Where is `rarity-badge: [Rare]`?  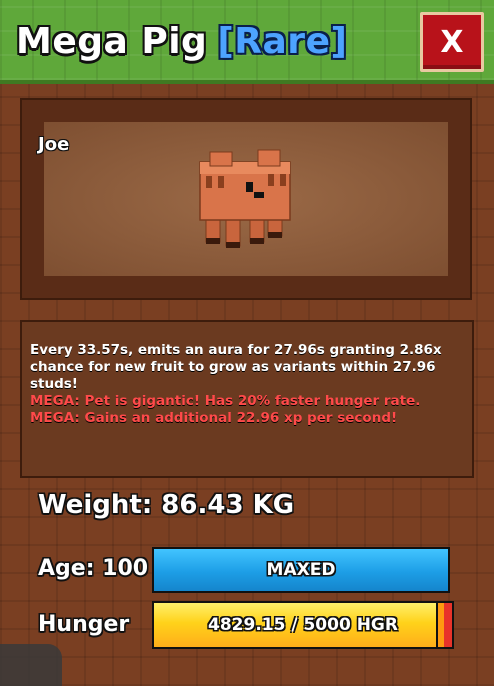 rarity-badge: [Rare] is located at coordinates (282, 41).